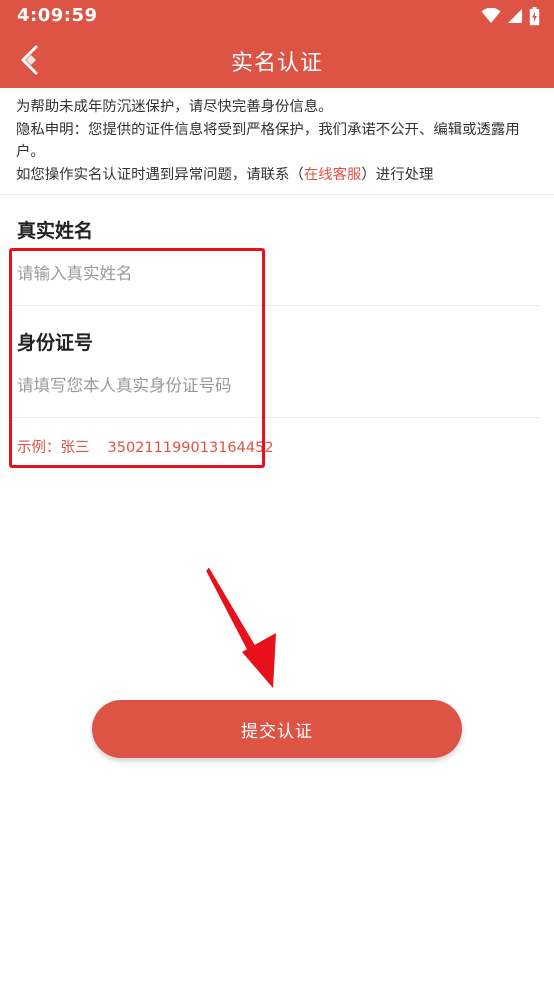 The width and height of the screenshot is (554, 984). What do you see at coordinates (160, 174) in the screenshot?
I see `notice-line-3-prefix: 如您操作实名认证时遇到异常问题，请联系（` at bounding box center [160, 174].